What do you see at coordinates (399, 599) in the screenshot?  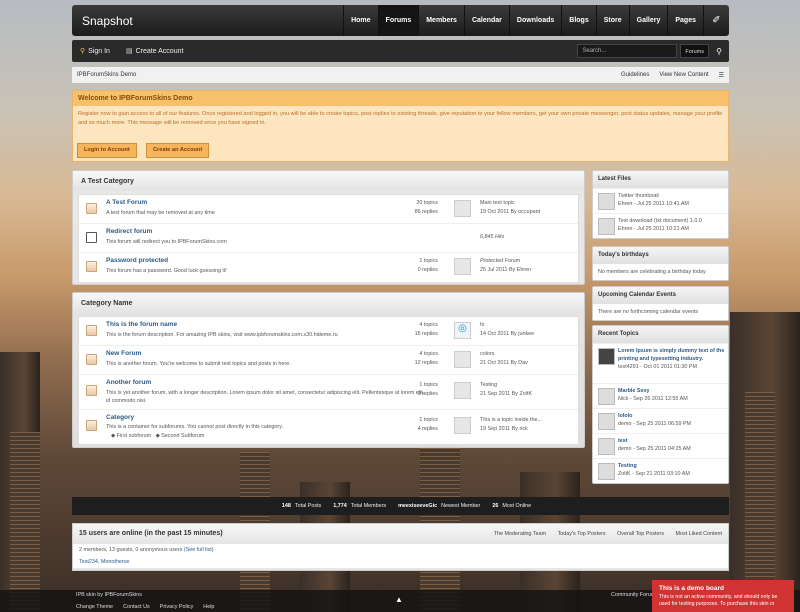 I see `back-to-top-icon: ▲` at bounding box center [399, 599].